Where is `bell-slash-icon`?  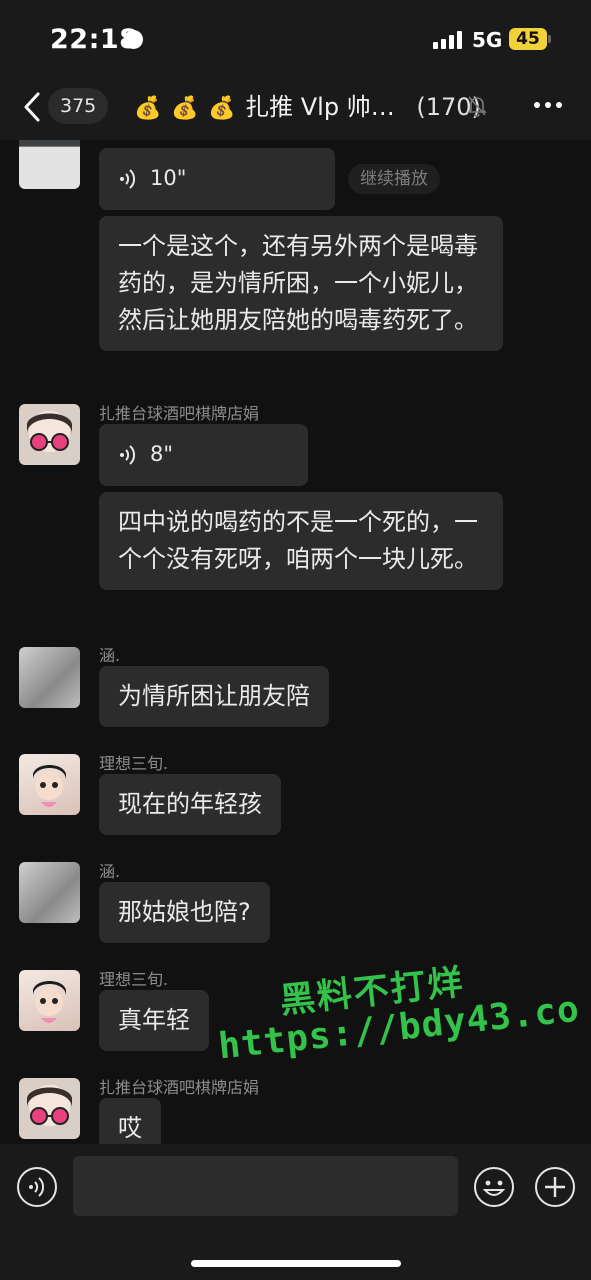
bell-slash-icon is located at coordinates (477, 106).